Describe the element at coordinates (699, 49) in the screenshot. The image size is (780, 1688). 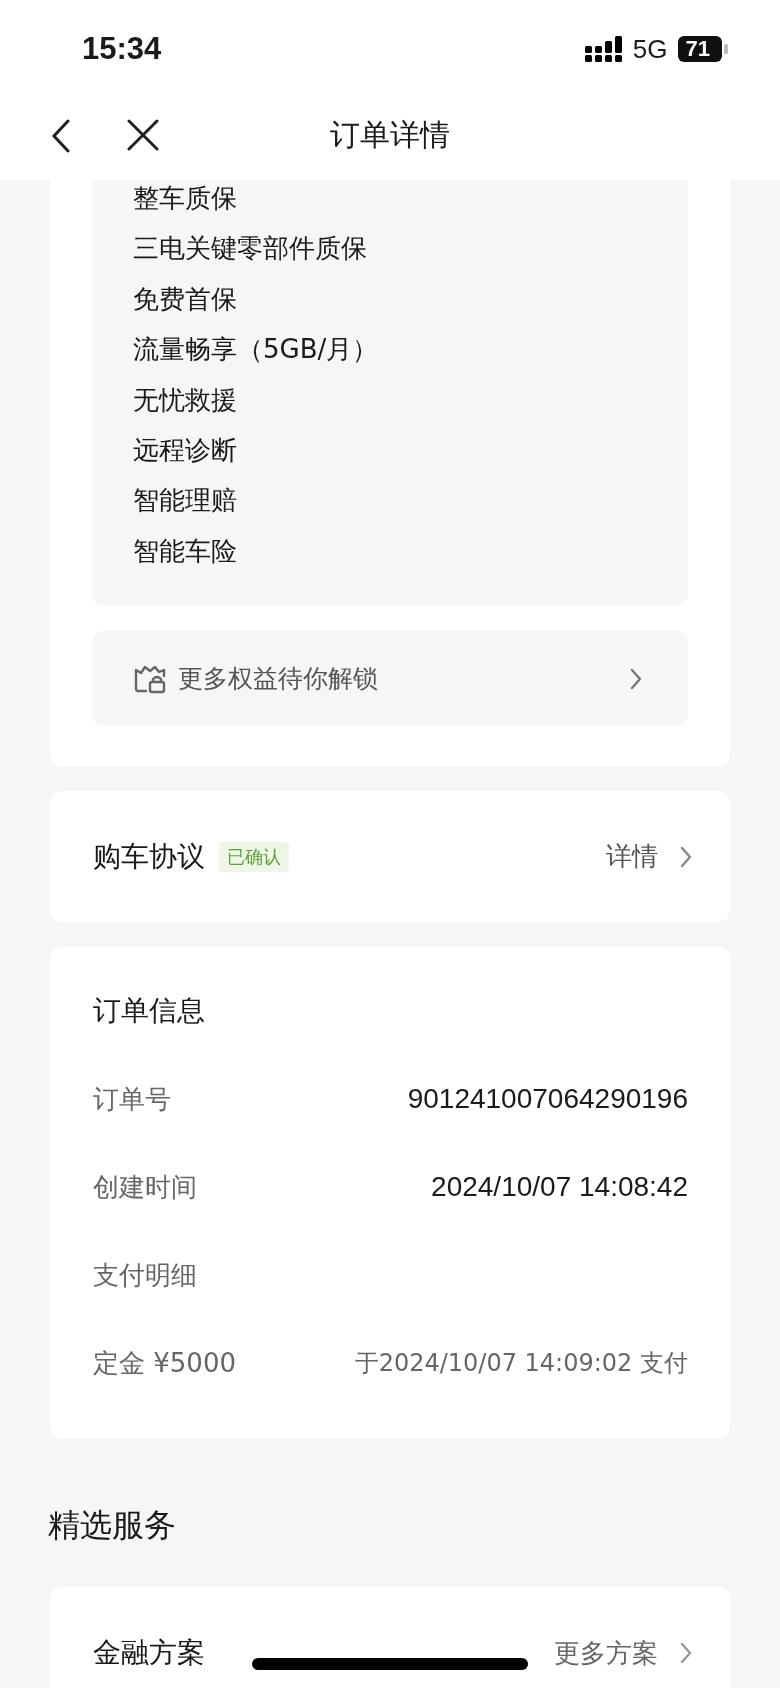
I see `battery-level: 71` at that location.